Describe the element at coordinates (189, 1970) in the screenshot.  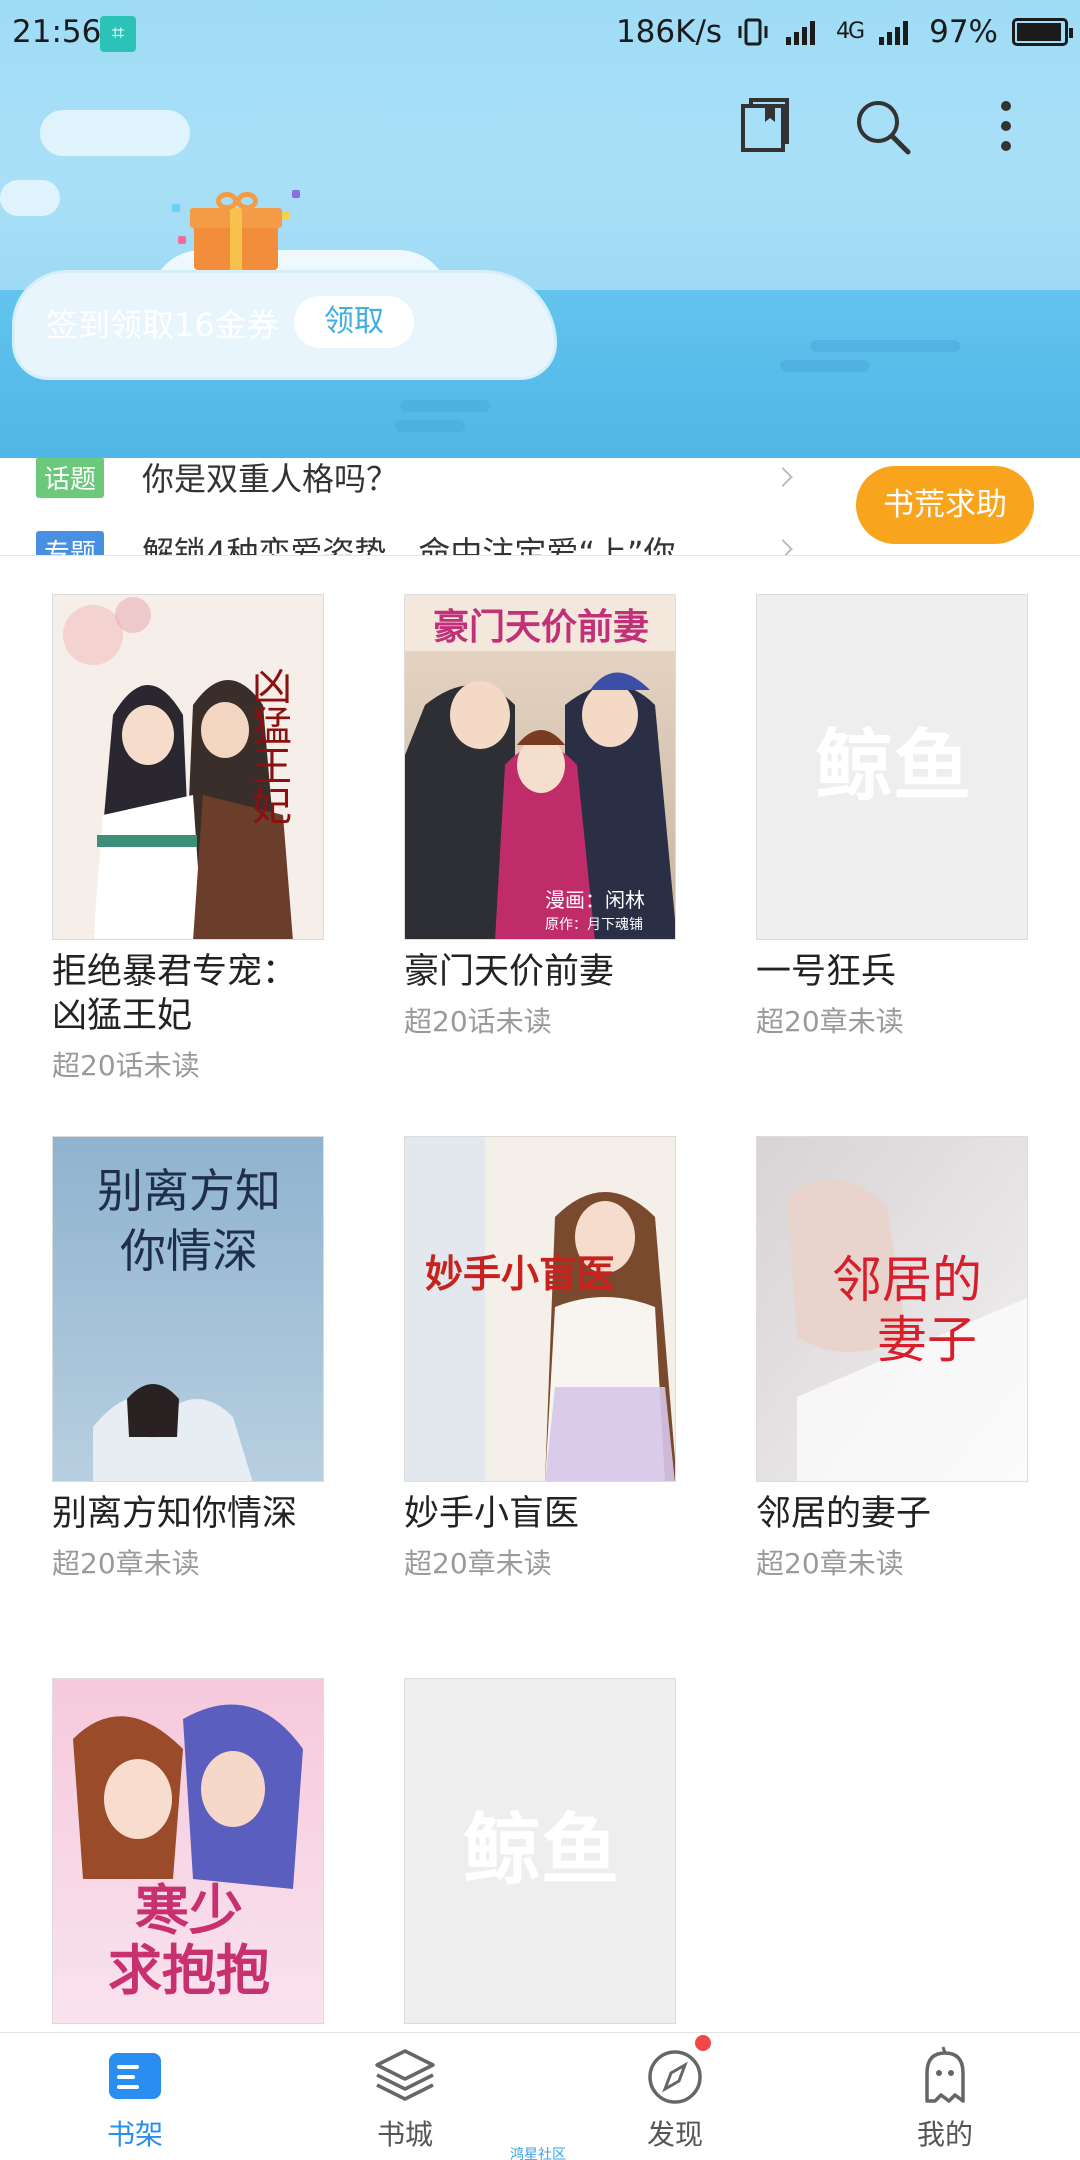
I see `cover-title: 求抱抱` at that location.